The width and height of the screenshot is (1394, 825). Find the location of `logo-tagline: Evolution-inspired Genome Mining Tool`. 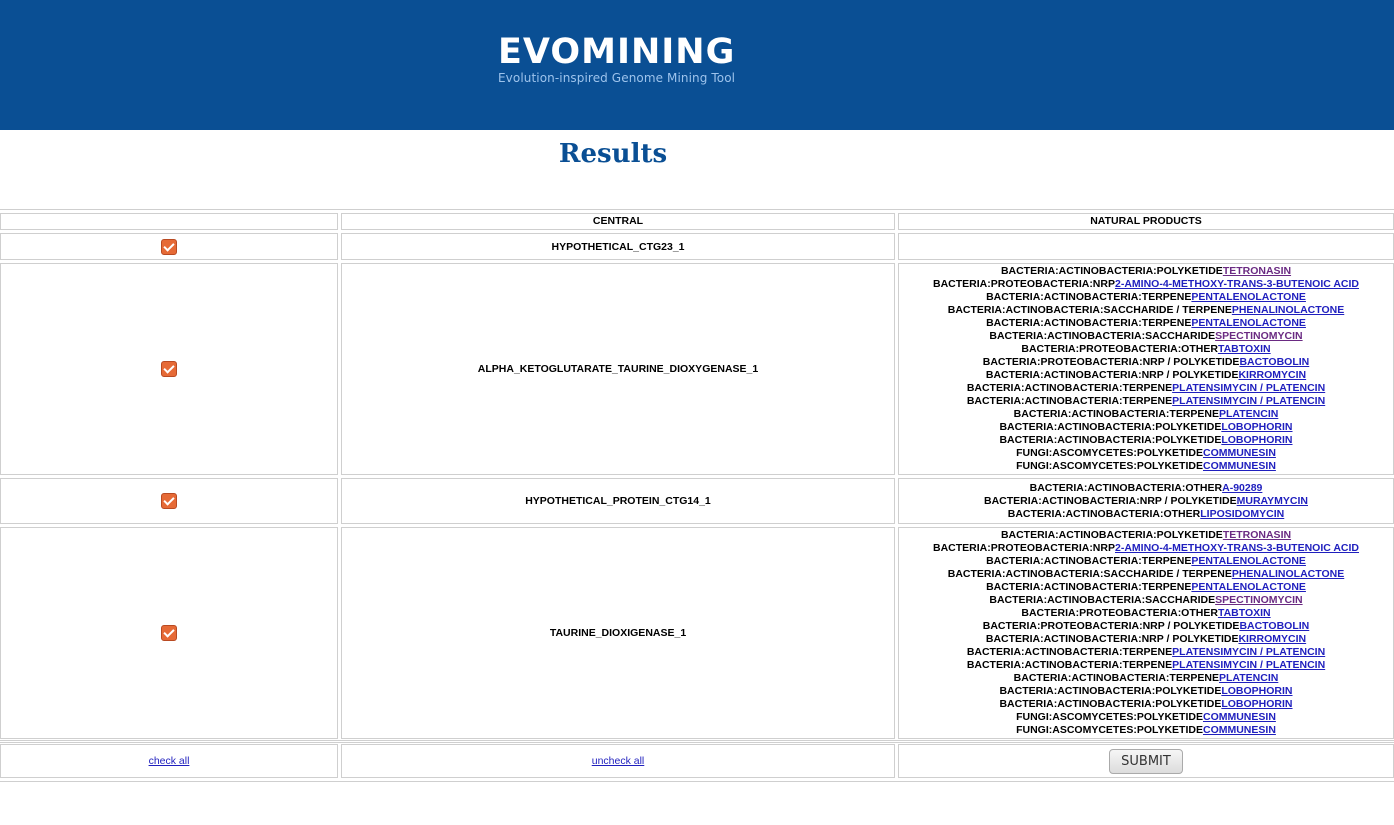

logo-tagline: Evolution-inspired Genome Mining Tool is located at coordinates (617, 78).